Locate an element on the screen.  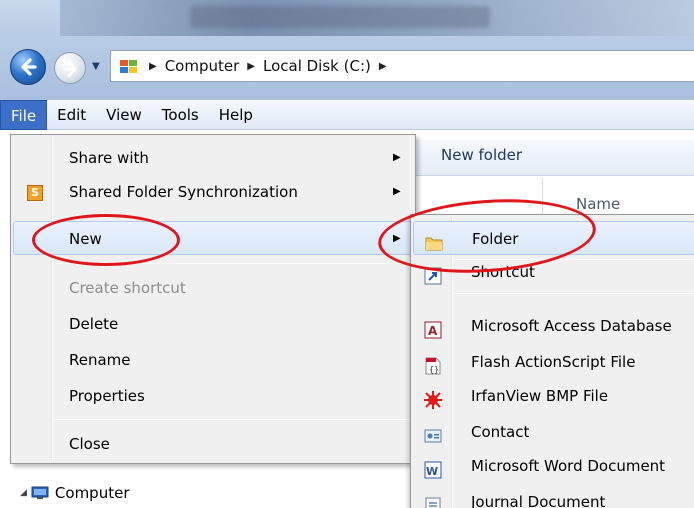
menu-item-label: Shared Folder Synchronization is located at coordinates (183, 192).